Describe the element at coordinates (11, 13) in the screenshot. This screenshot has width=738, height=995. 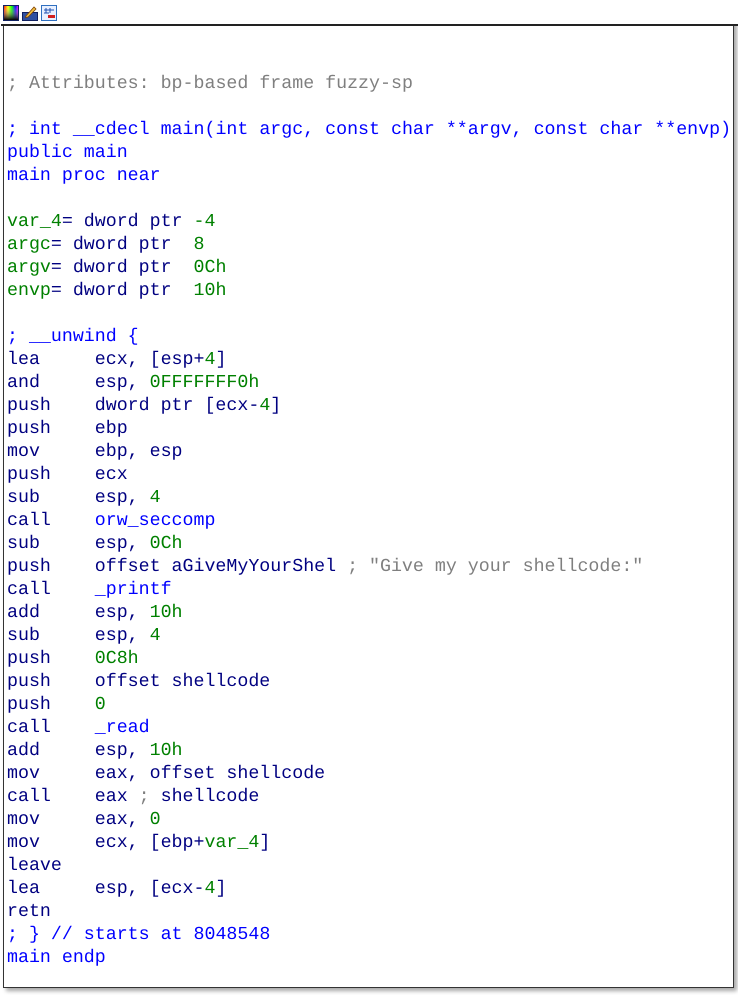
I see `color-palette-icon` at that location.